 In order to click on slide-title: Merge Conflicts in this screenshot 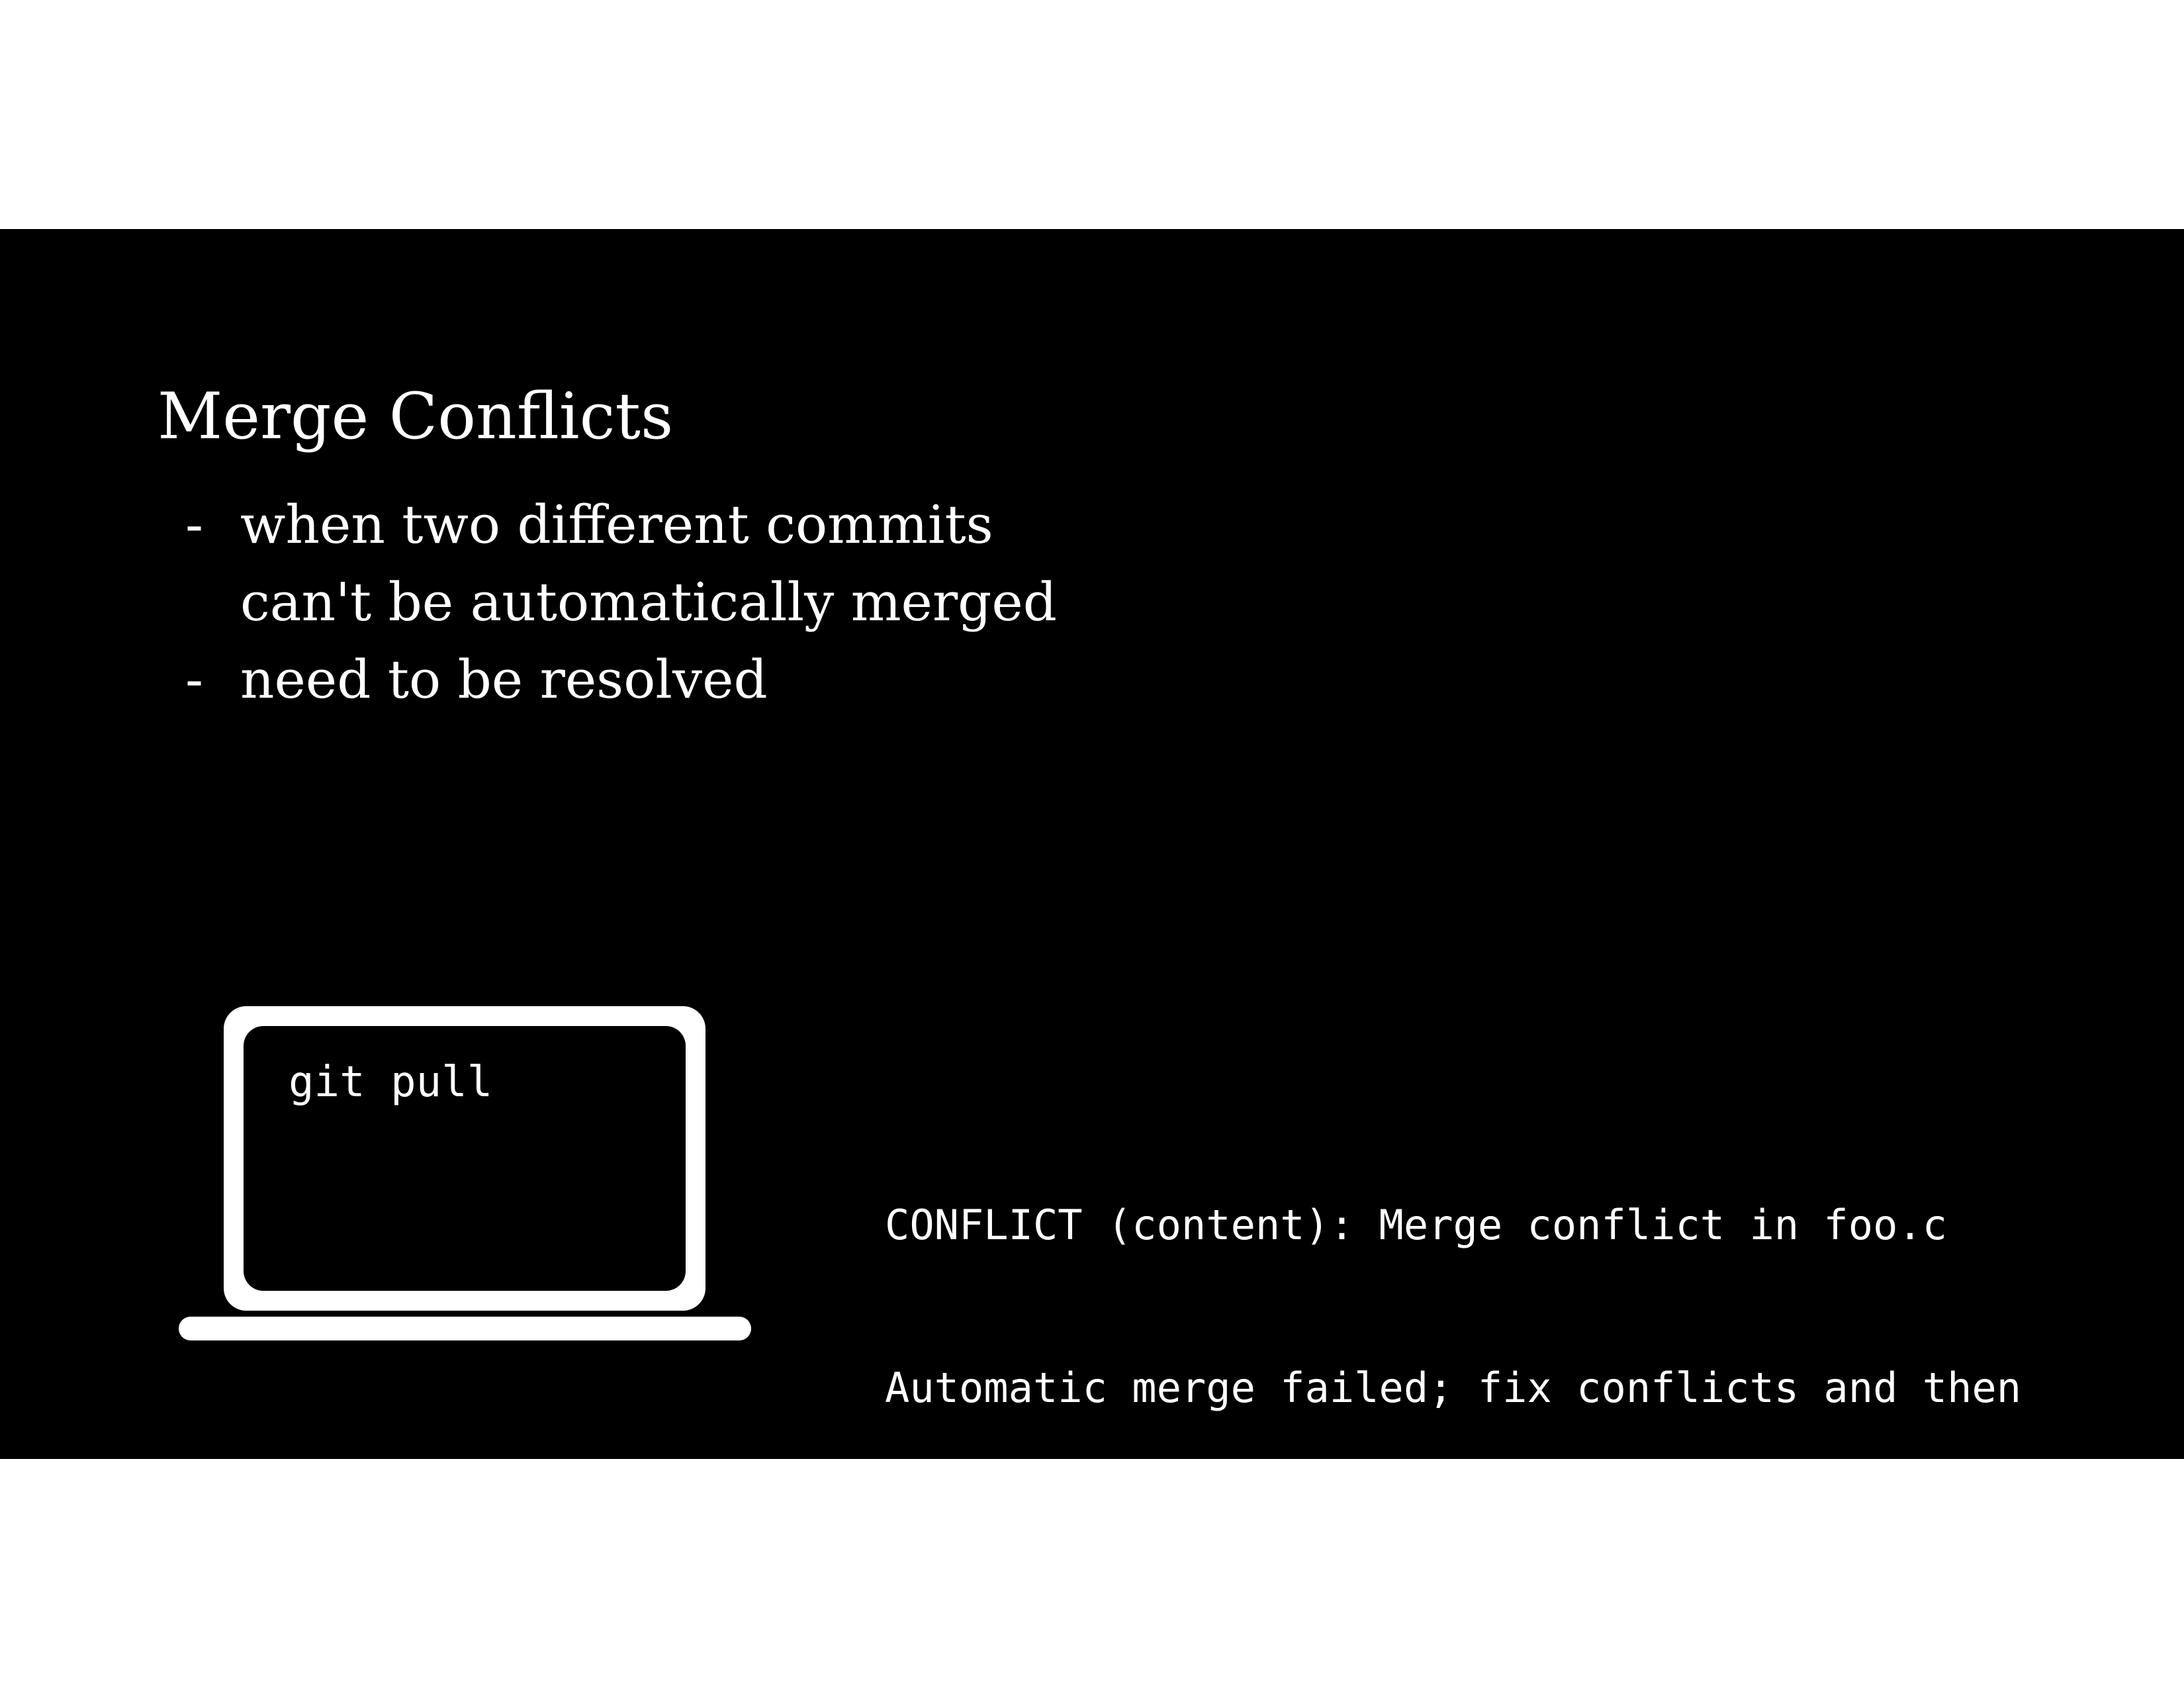, I will do `click(416, 416)`.